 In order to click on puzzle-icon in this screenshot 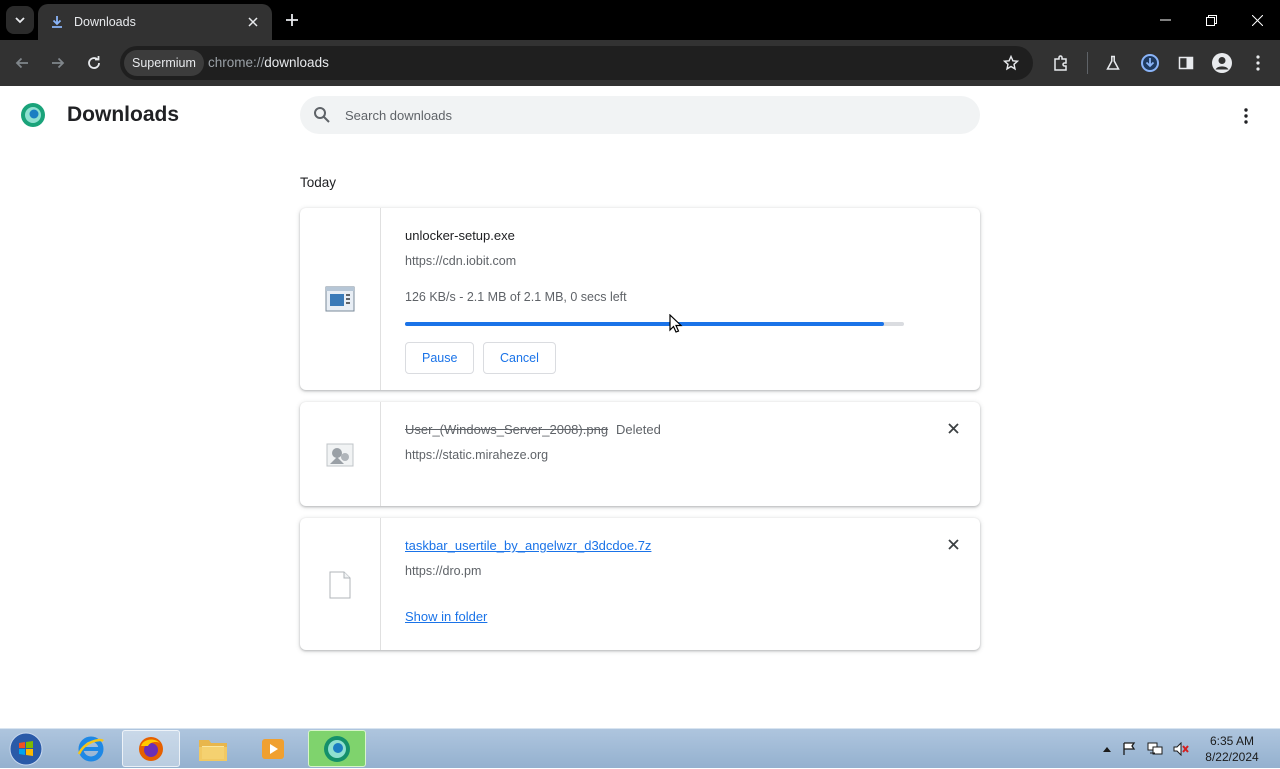, I will do `click(1060, 63)`.